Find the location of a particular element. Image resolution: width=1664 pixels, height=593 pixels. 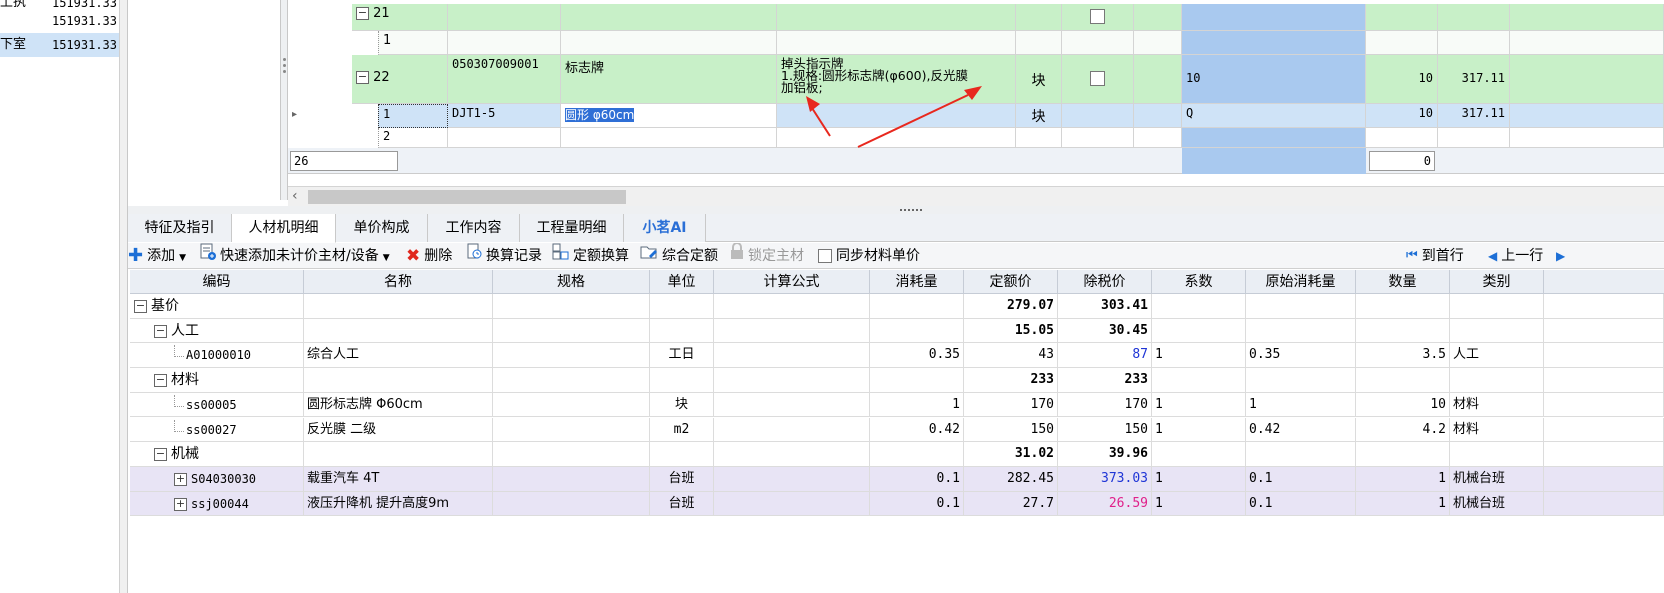

table-row: ss00005 圆形标志牌 Φ60cm 块 1 170 170 1 1 10 材料 is located at coordinates (897, 405).